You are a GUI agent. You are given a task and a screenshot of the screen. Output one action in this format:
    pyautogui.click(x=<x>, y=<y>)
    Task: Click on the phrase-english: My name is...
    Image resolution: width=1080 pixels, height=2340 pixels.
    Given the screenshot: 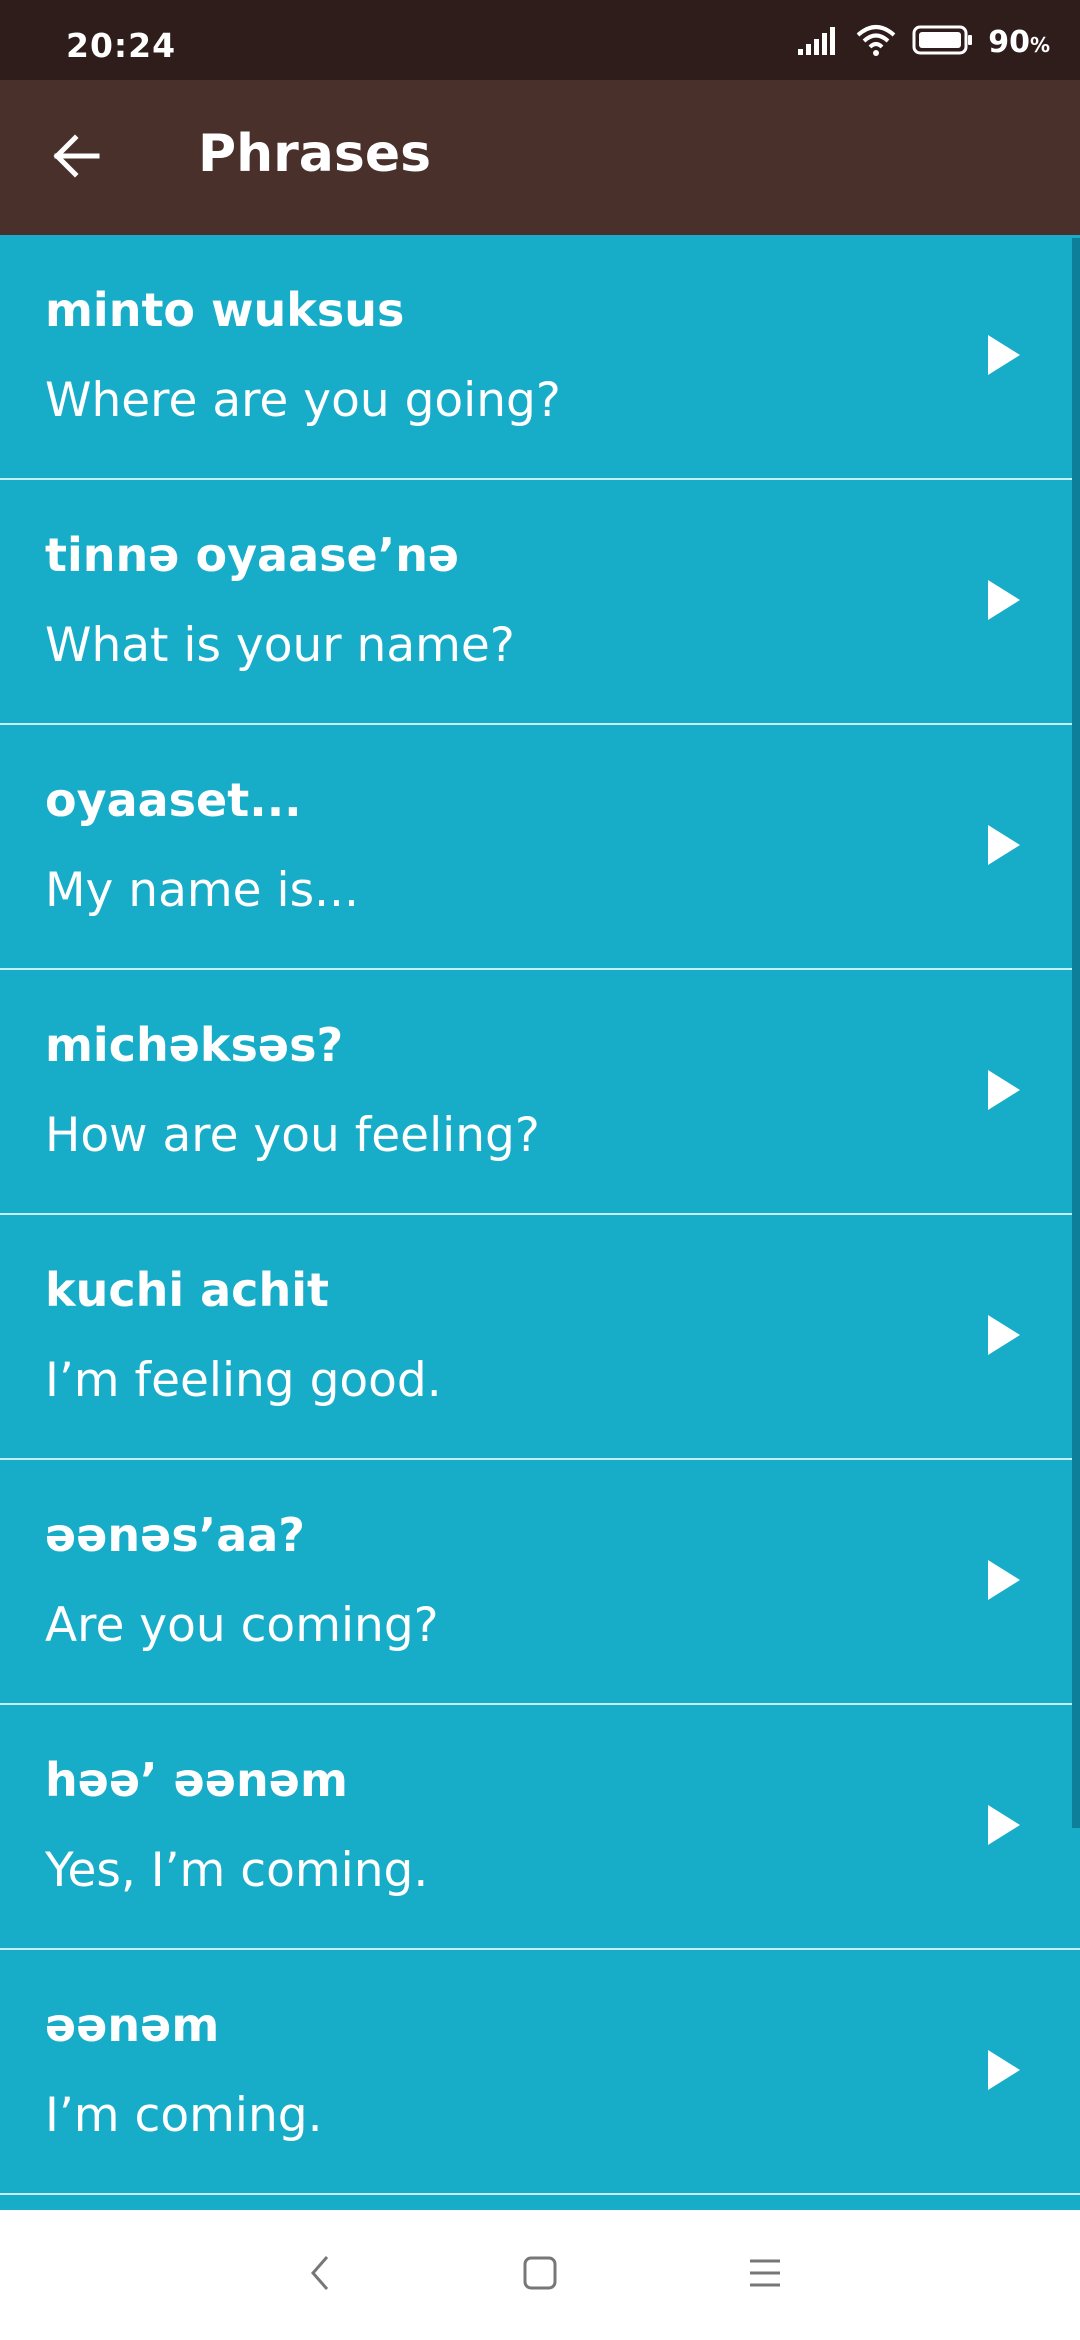 What is the action you would take?
    pyautogui.click(x=202, y=890)
    